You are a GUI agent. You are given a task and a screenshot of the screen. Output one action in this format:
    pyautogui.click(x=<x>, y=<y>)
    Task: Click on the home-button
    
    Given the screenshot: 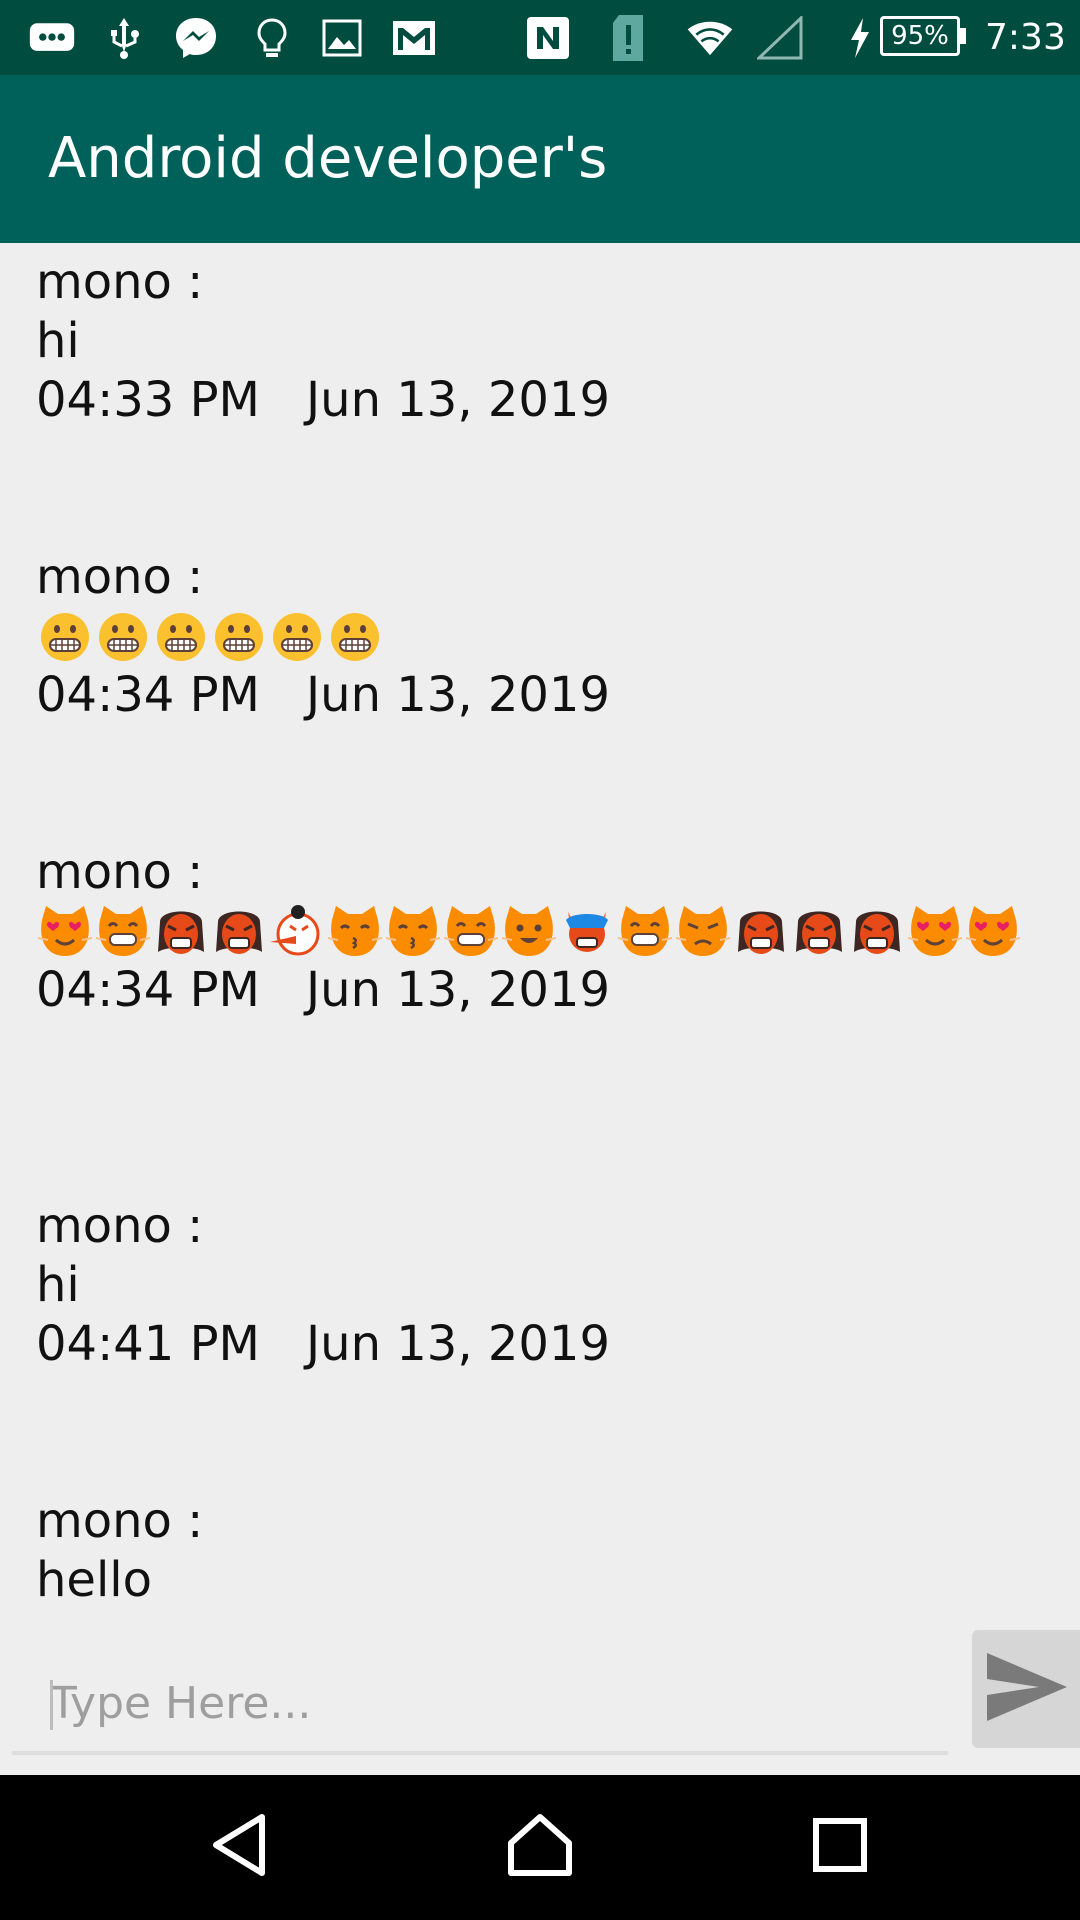 What is the action you would take?
    pyautogui.click(x=540, y=1847)
    